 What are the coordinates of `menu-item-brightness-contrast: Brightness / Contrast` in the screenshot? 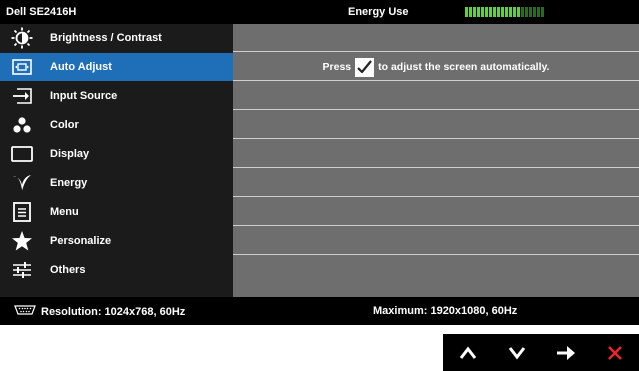 It's located at (116, 38).